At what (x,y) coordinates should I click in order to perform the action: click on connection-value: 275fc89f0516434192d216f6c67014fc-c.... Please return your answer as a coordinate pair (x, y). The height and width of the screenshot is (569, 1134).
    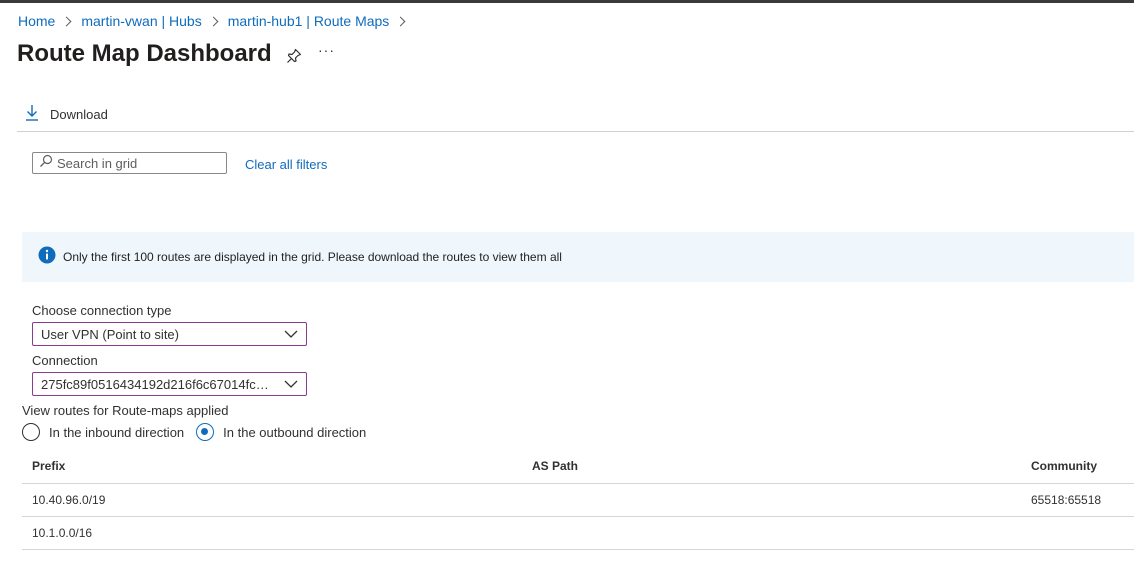
    Looking at the image, I should click on (156, 384).